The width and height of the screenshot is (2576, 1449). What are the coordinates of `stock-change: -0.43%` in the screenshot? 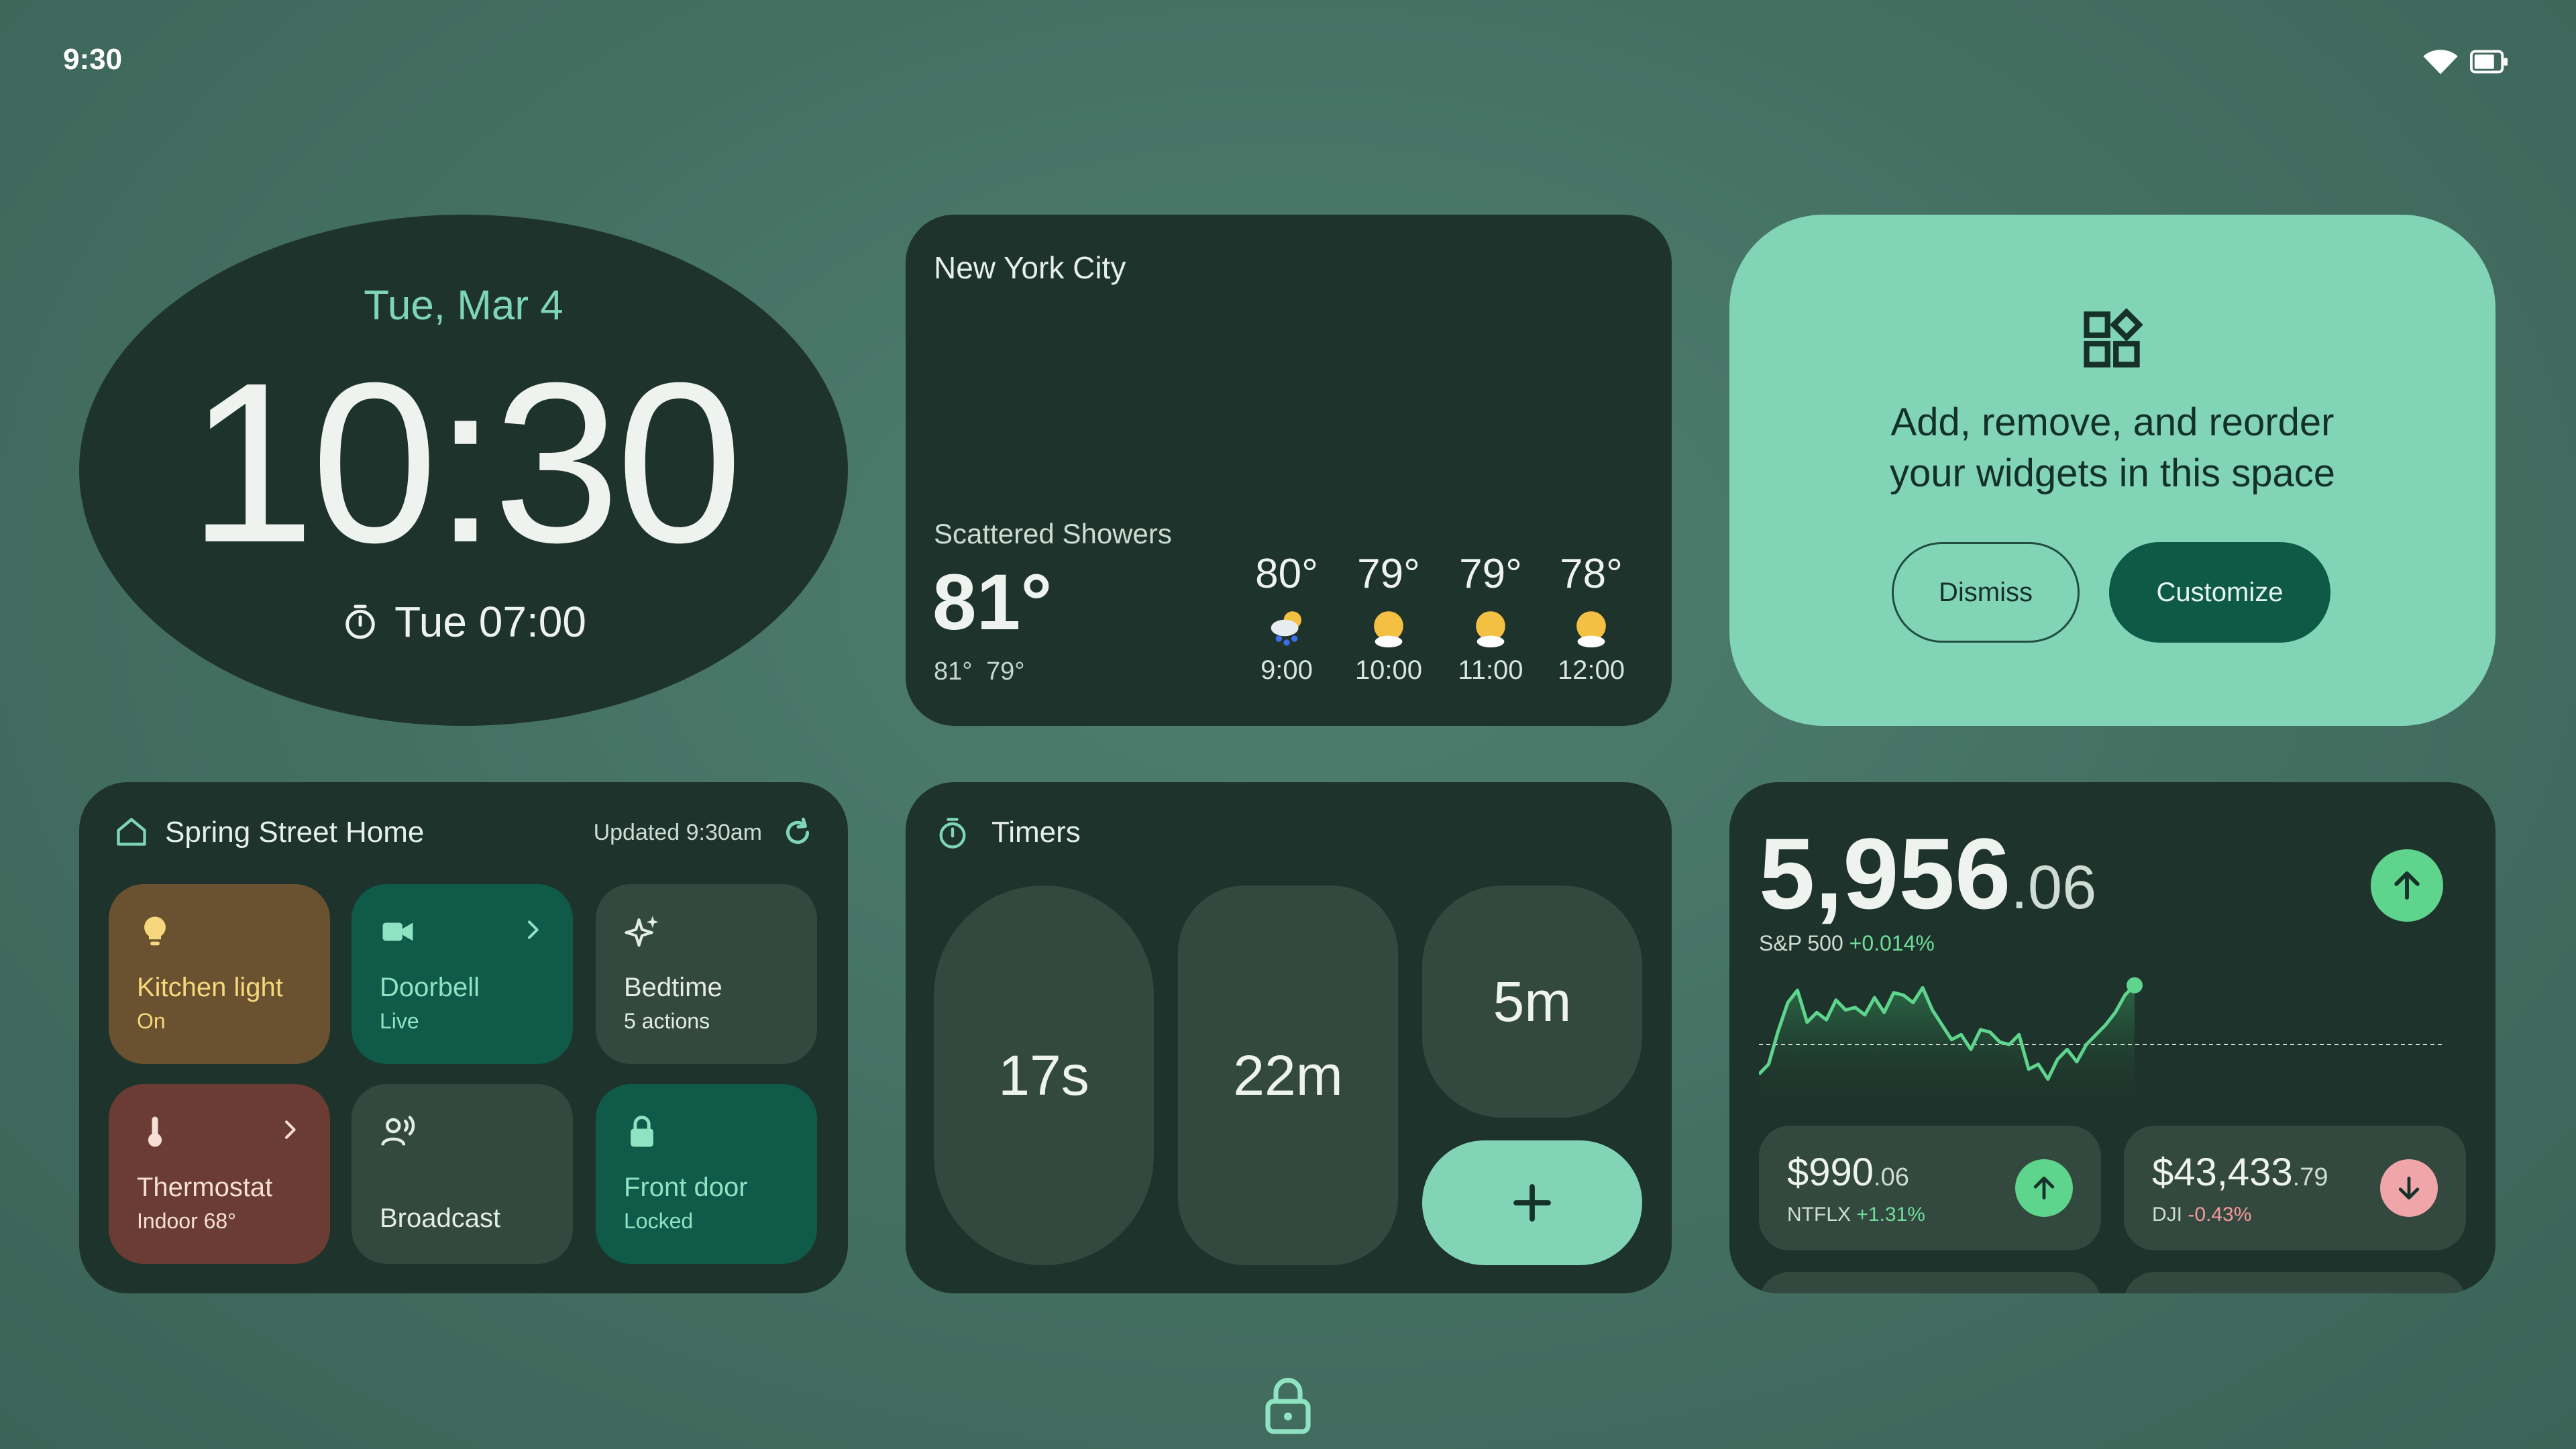 It's located at (2220, 1214).